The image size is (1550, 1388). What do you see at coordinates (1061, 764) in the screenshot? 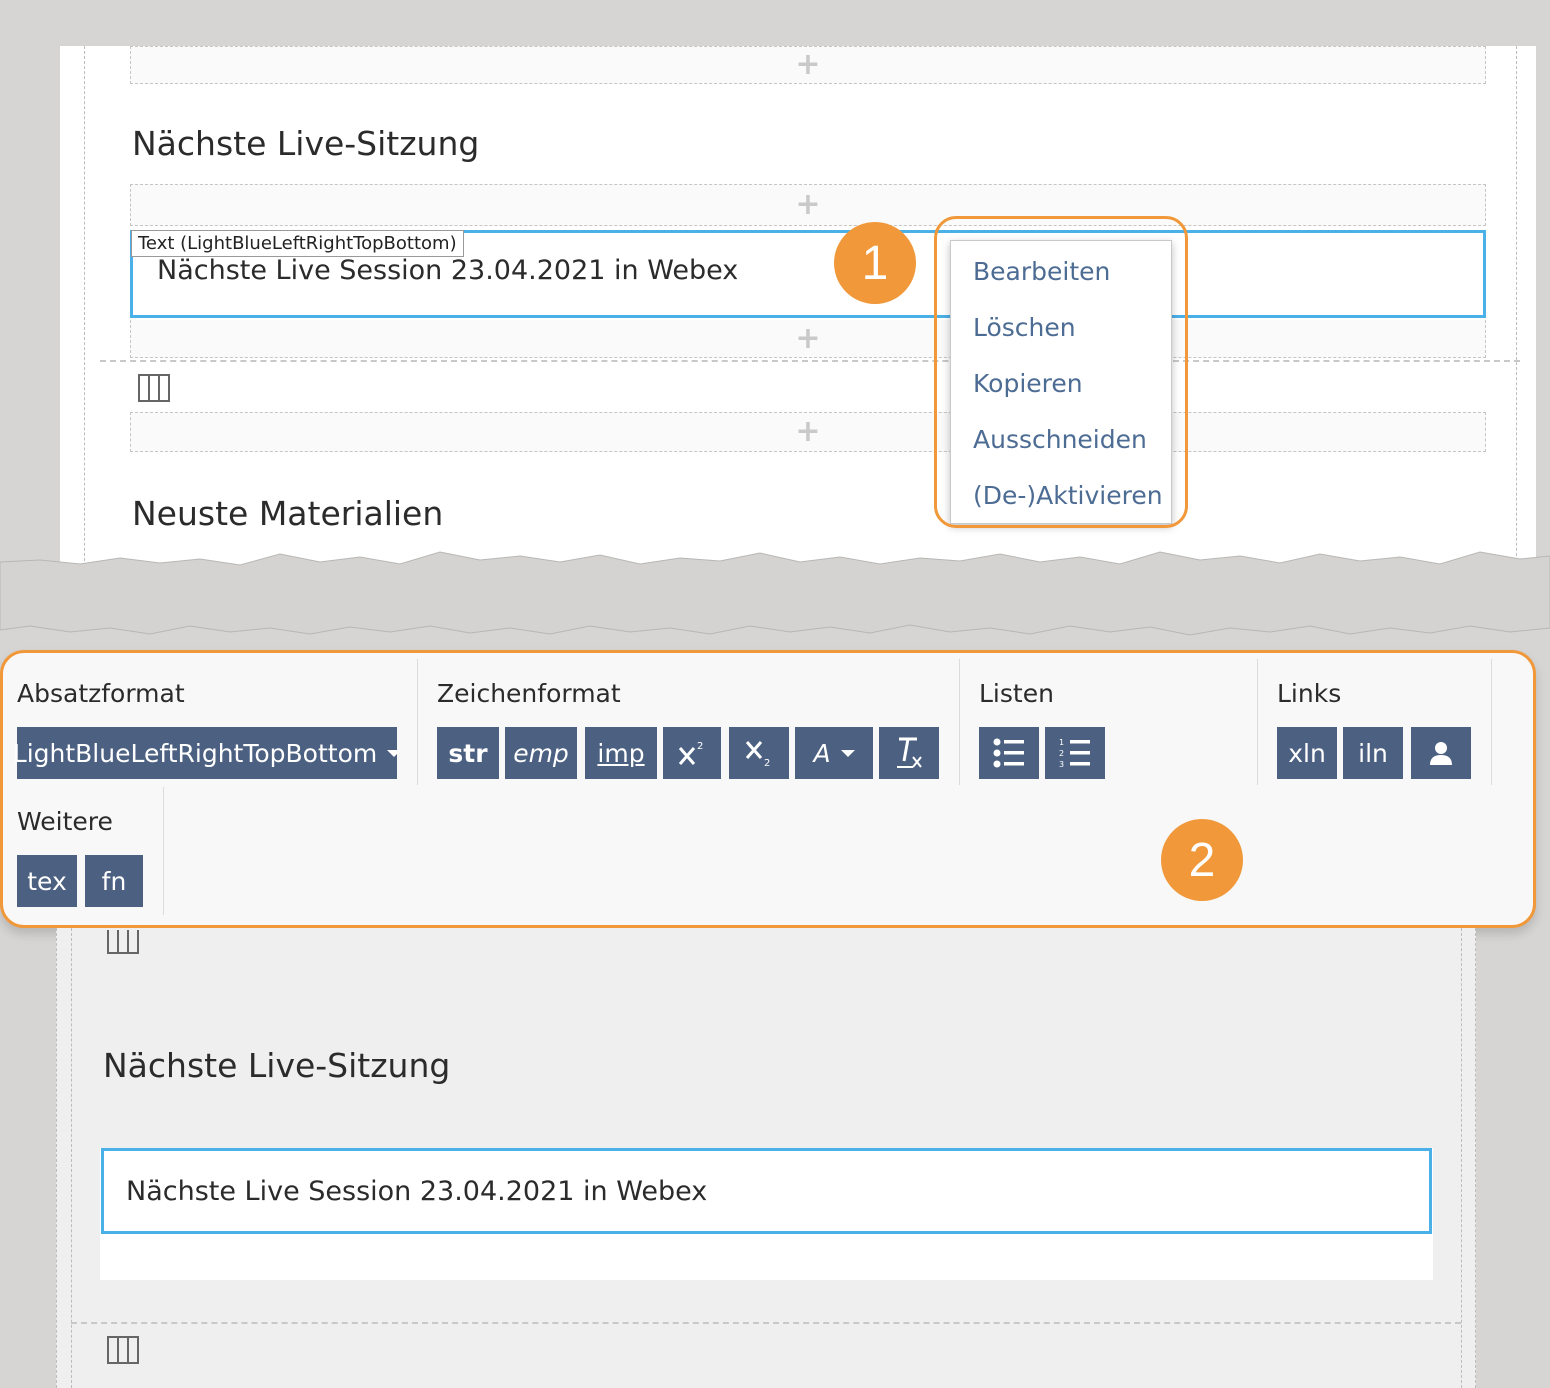
I see `svg-text: 3` at bounding box center [1061, 764].